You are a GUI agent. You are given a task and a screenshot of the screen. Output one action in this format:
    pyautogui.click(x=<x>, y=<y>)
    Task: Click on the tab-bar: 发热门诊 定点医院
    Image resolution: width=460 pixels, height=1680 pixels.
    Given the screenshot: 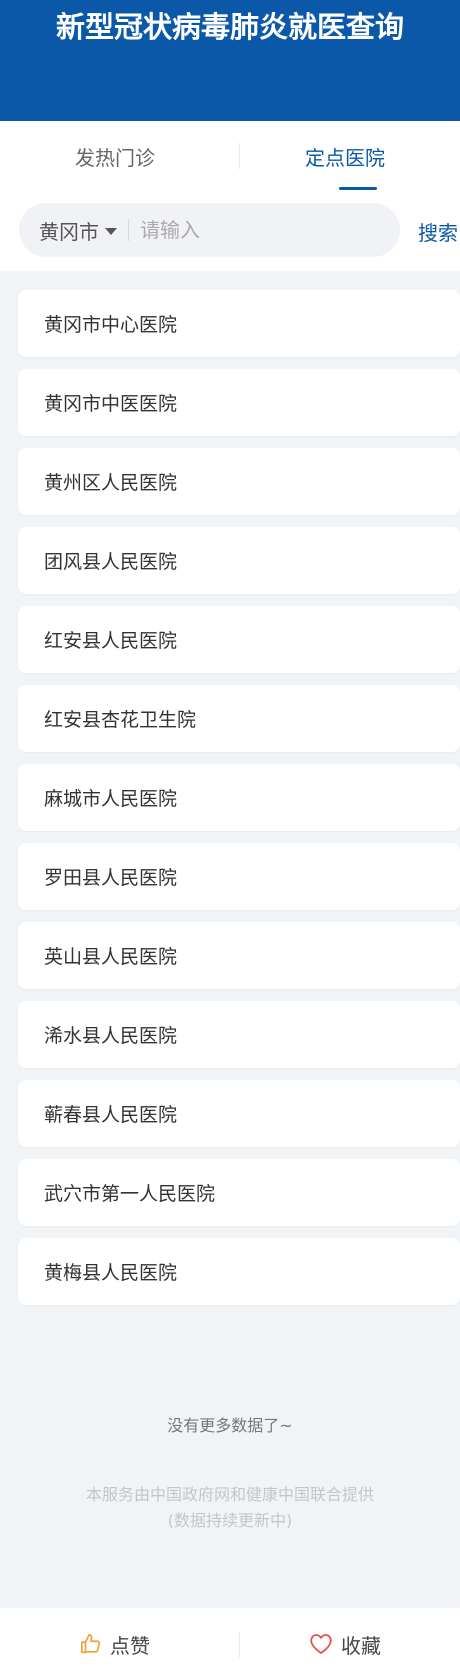 What is the action you would take?
    pyautogui.click(x=230, y=156)
    